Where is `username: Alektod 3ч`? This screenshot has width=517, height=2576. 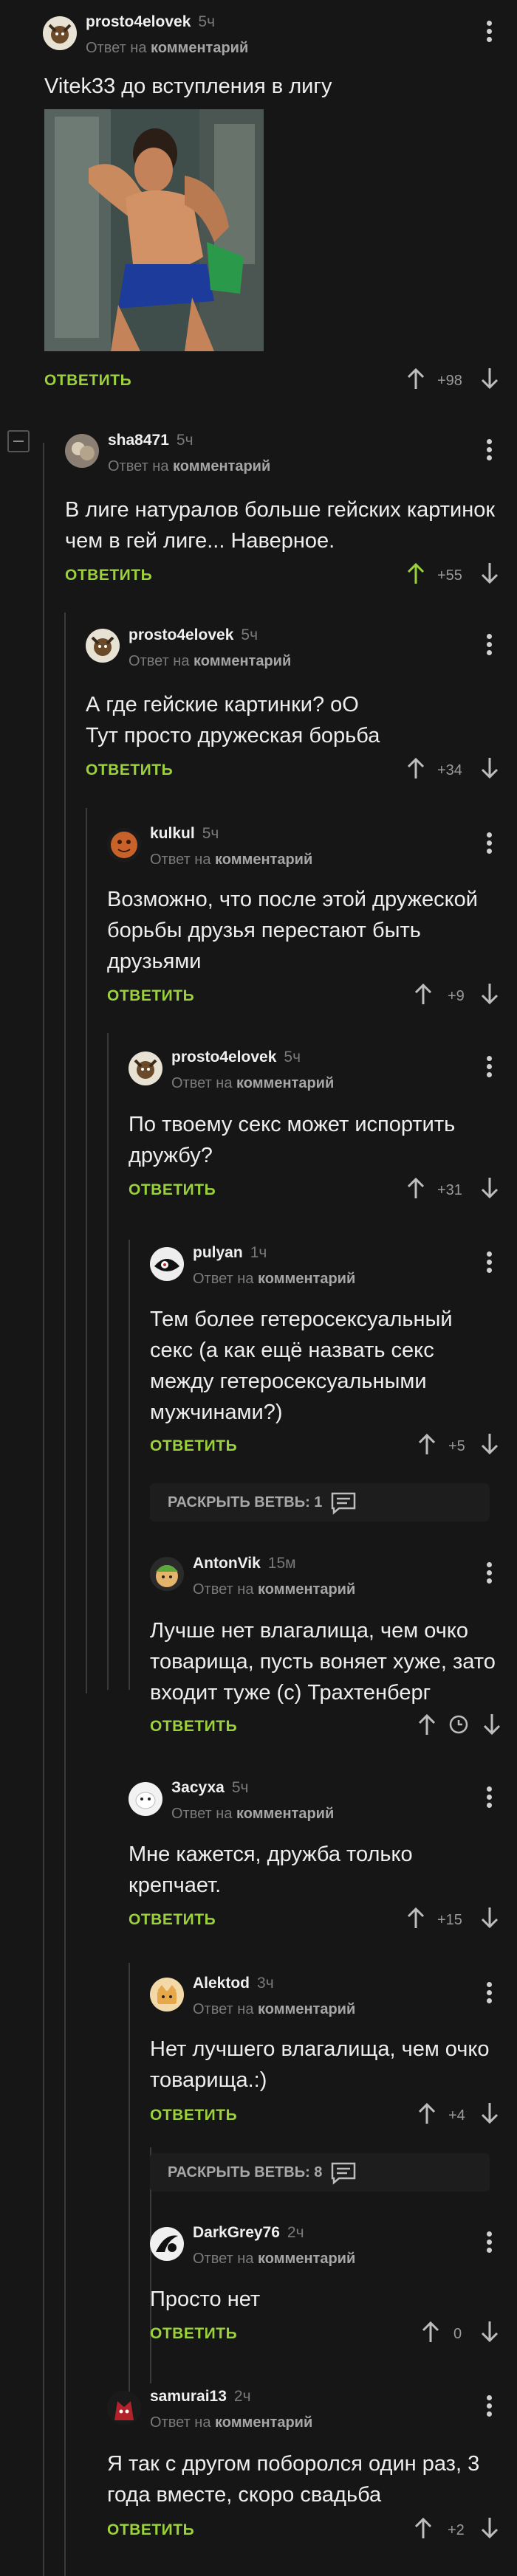 username: Alektod 3ч is located at coordinates (233, 1984).